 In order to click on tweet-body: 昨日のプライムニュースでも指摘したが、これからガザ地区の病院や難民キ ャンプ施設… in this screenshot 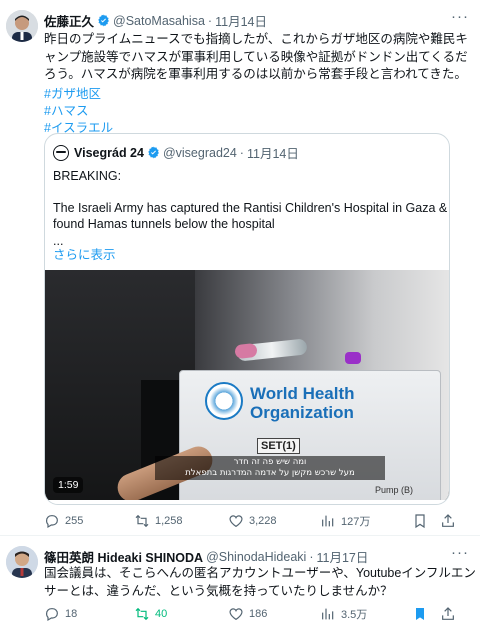, I will do `click(256, 57)`.